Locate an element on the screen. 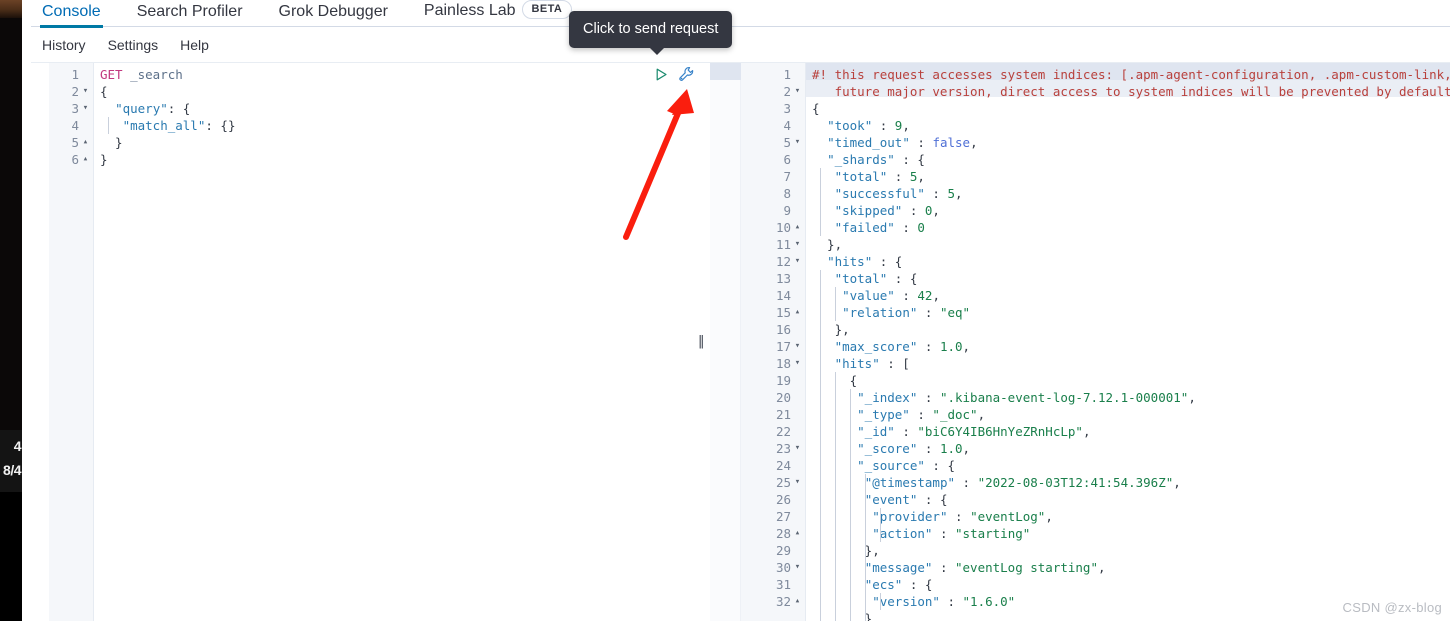 Image resolution: width=1450 pixels, height=621 pixels. code-token: "ecs" is located at coordinates (883, 584).